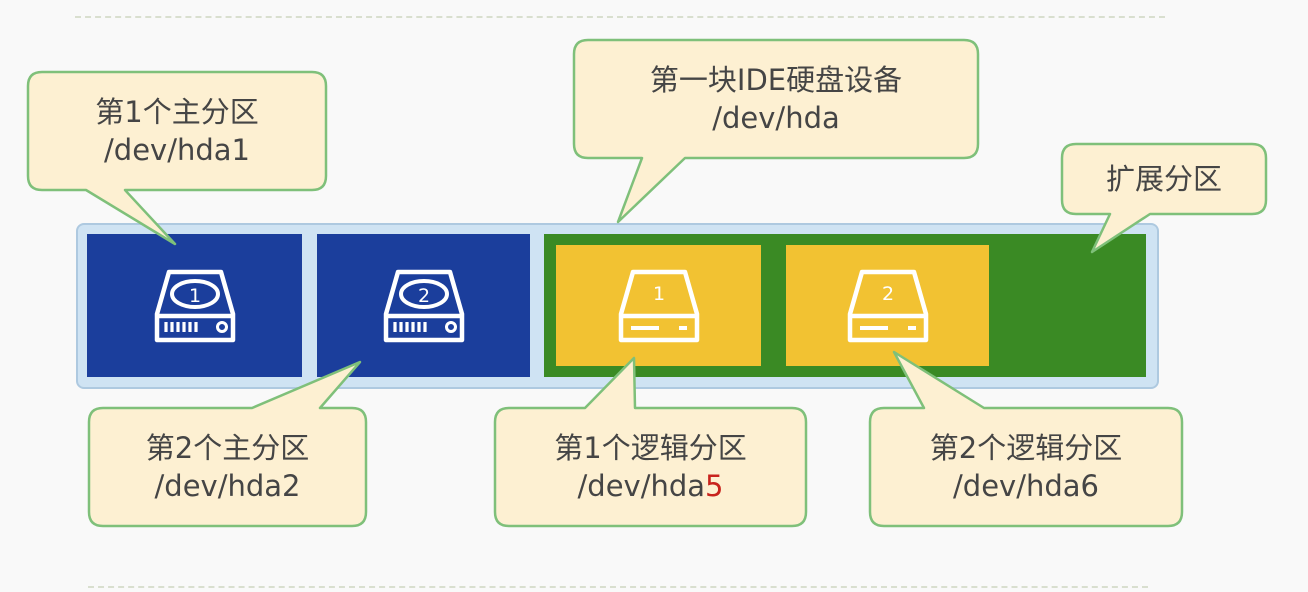 This screenshot has height=592, width=1308. I want to click on callout-title: 第1个主分区, so click(177, 112).